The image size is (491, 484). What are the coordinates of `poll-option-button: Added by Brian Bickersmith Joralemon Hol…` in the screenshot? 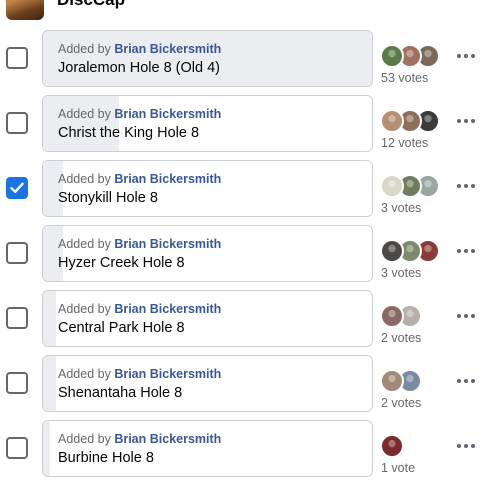 It's located at (207, 58).